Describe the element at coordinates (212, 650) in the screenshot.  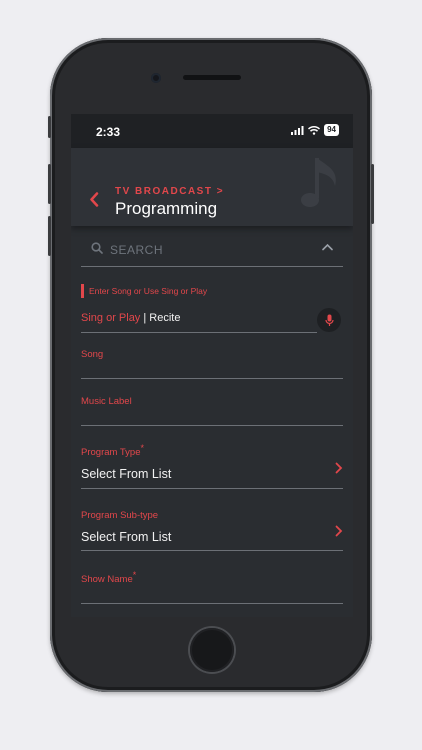
I see `home-button` at that location.